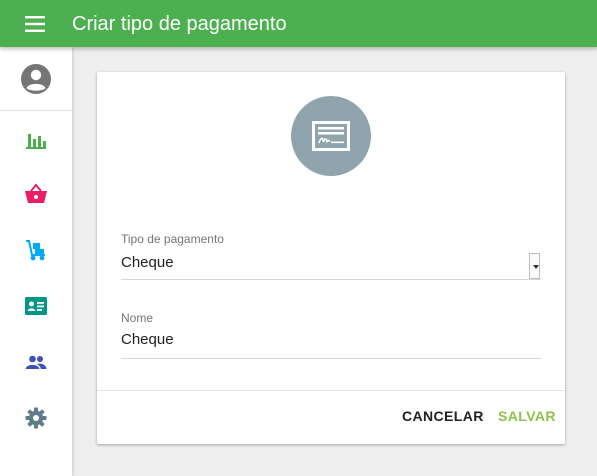 The height and width of the screenshot is (476, 597). What do you see at coordinates (331, 358) in the screenshot?
I see `name-underline` at bounding box center [331, 358].